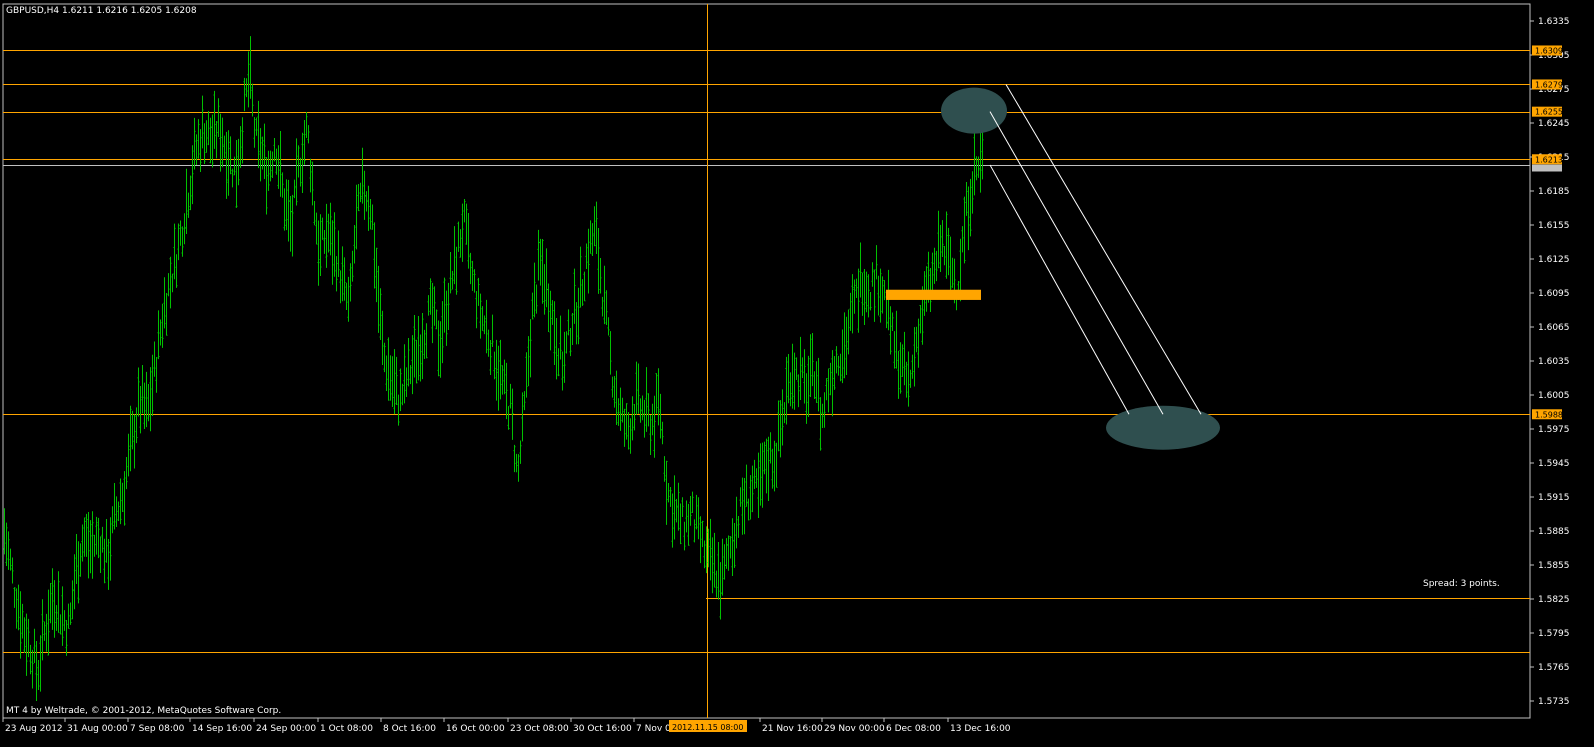 This screenshot has height=747, width=1594. Describe the element at coordinates (539, 729) in the screenshot. I see `x-tick-label: 23 Oct 08:00` at that location.